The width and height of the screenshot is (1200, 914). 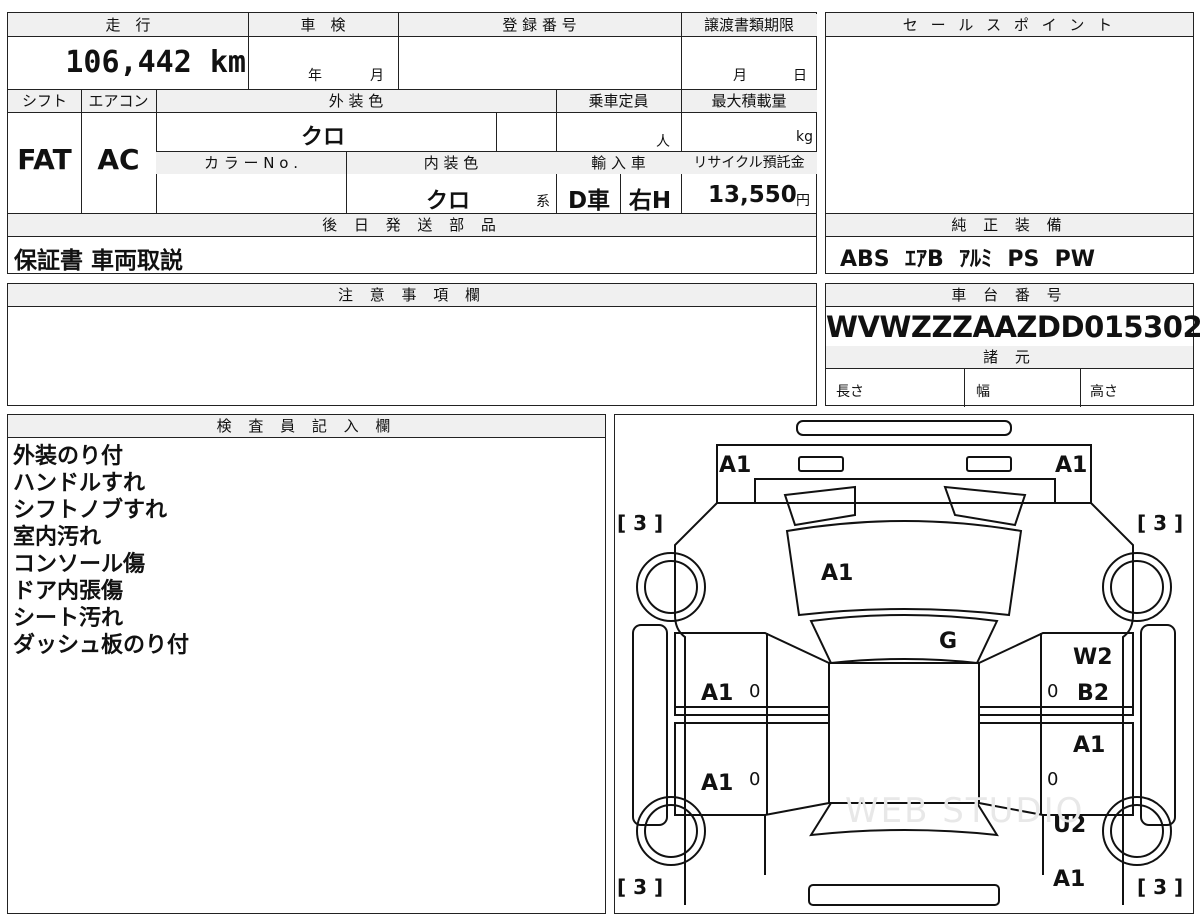 I want to click on later-parts-label: 後 日 発 送 部 品, so click(x=412, y=225).